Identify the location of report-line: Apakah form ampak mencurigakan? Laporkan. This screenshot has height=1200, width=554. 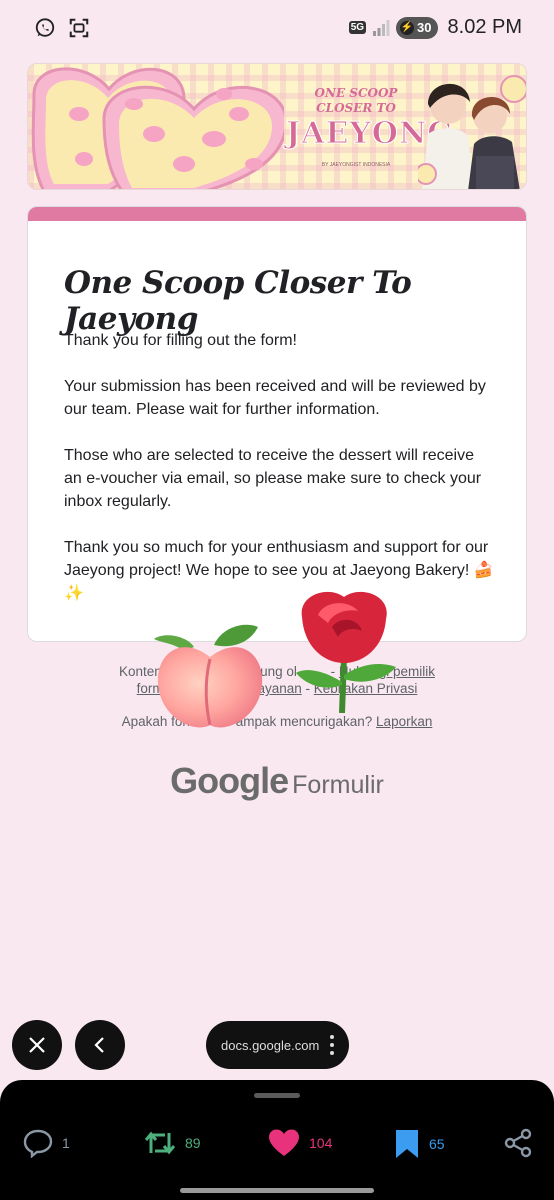
(277, 721).